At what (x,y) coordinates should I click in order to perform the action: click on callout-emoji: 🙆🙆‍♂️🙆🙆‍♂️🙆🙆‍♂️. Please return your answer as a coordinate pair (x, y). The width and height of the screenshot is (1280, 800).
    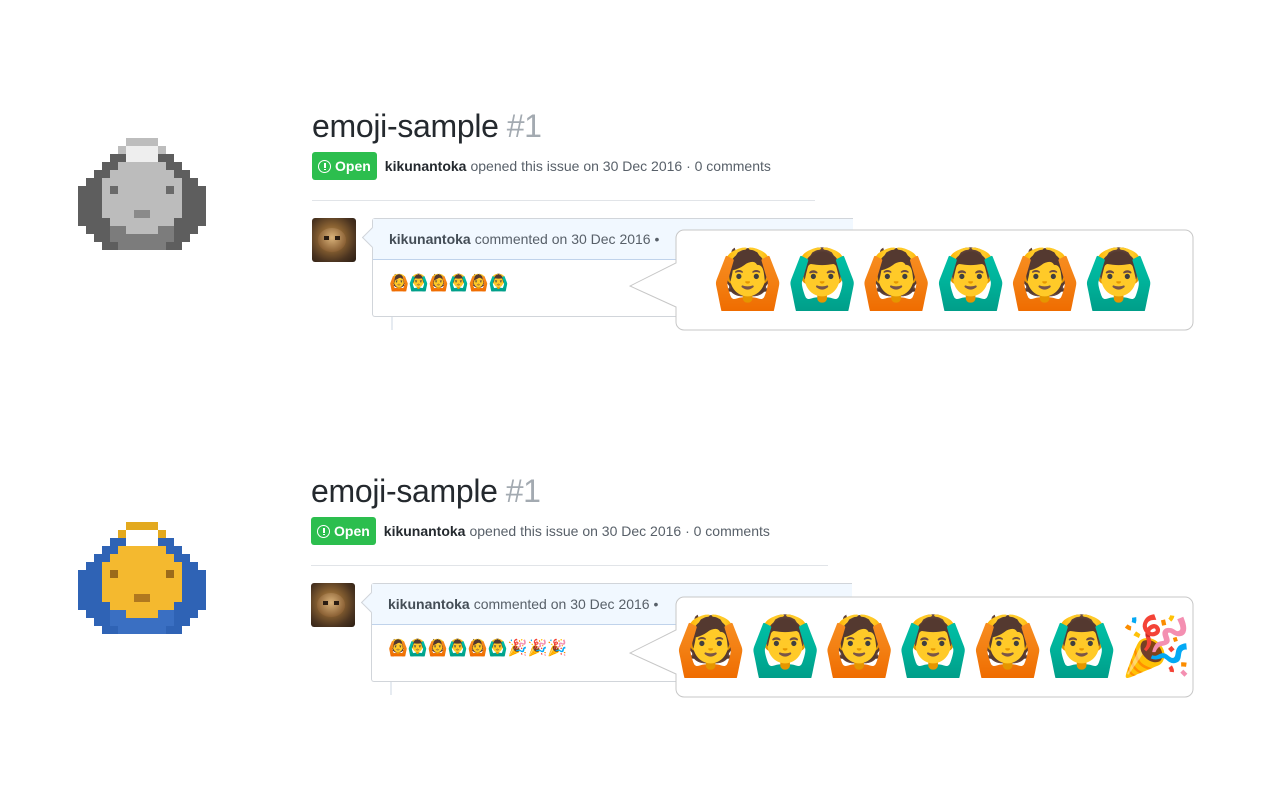
    Looking at the image, I should click on (934, 279).